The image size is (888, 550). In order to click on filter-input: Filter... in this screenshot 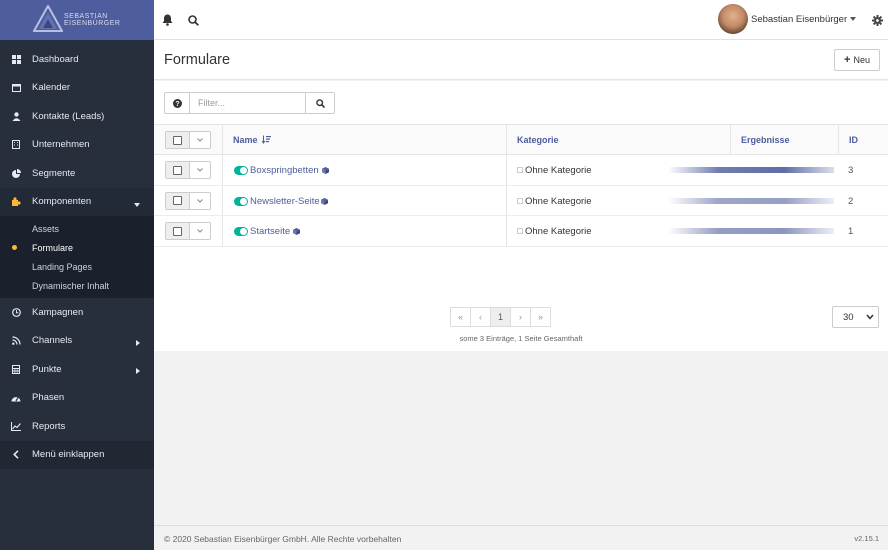, I will do `click(248, 103)`.